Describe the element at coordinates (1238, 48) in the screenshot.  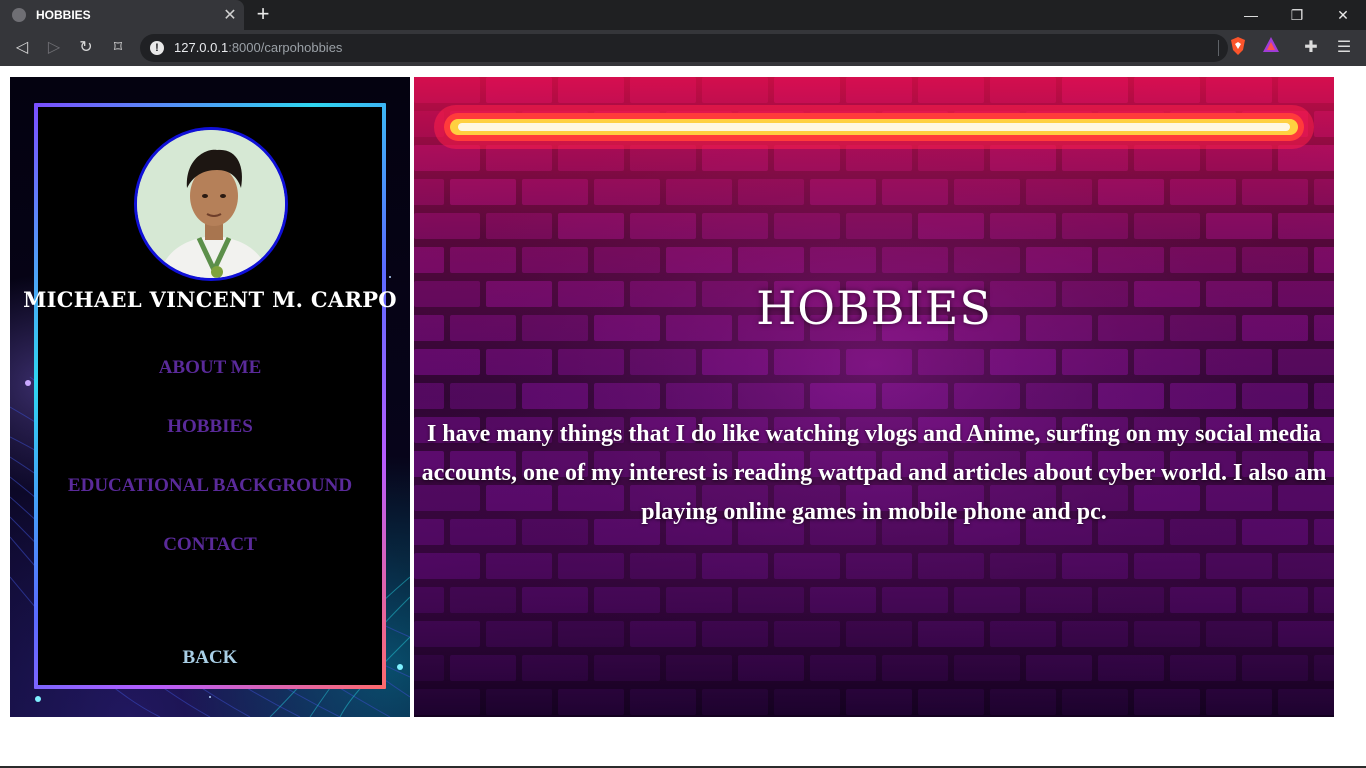
I see `brave-shield-icon` at that location.